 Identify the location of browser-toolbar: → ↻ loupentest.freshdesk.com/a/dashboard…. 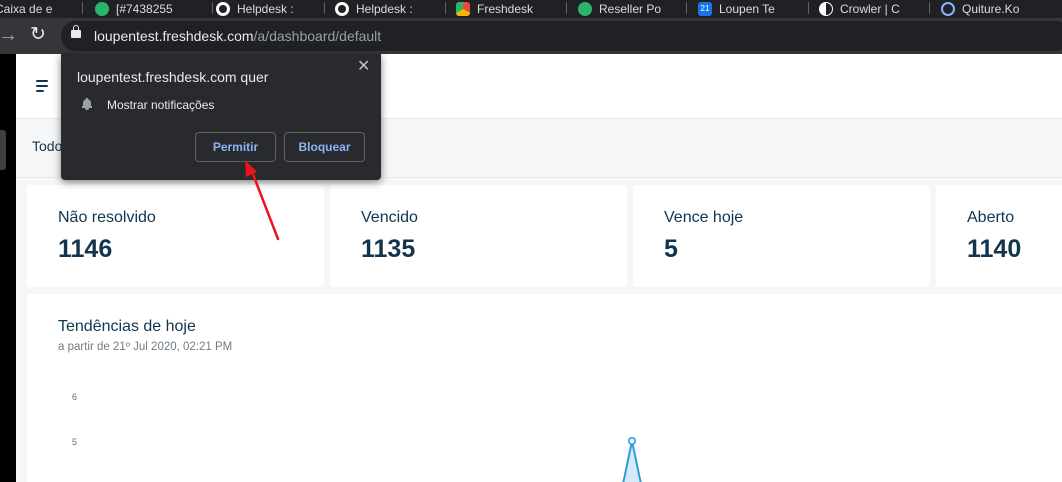
(531, 36).